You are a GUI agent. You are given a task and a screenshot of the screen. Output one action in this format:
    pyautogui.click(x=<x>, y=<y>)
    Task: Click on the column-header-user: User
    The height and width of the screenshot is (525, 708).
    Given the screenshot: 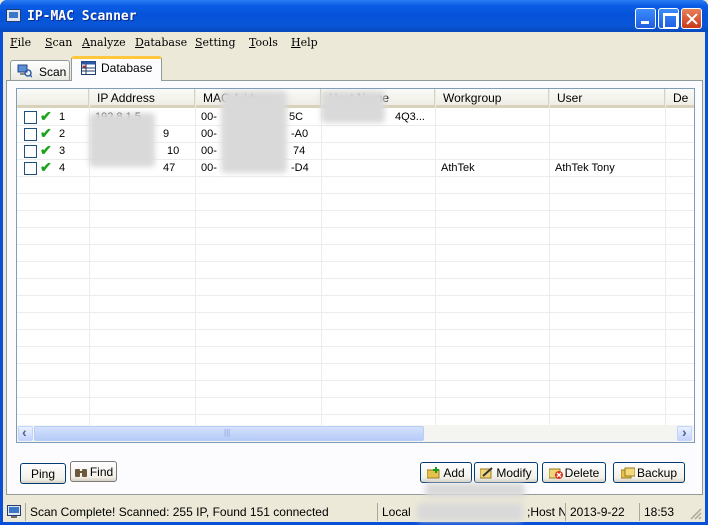 What is the action you would take?
    pyautogui.click(x=607, y=97)
    